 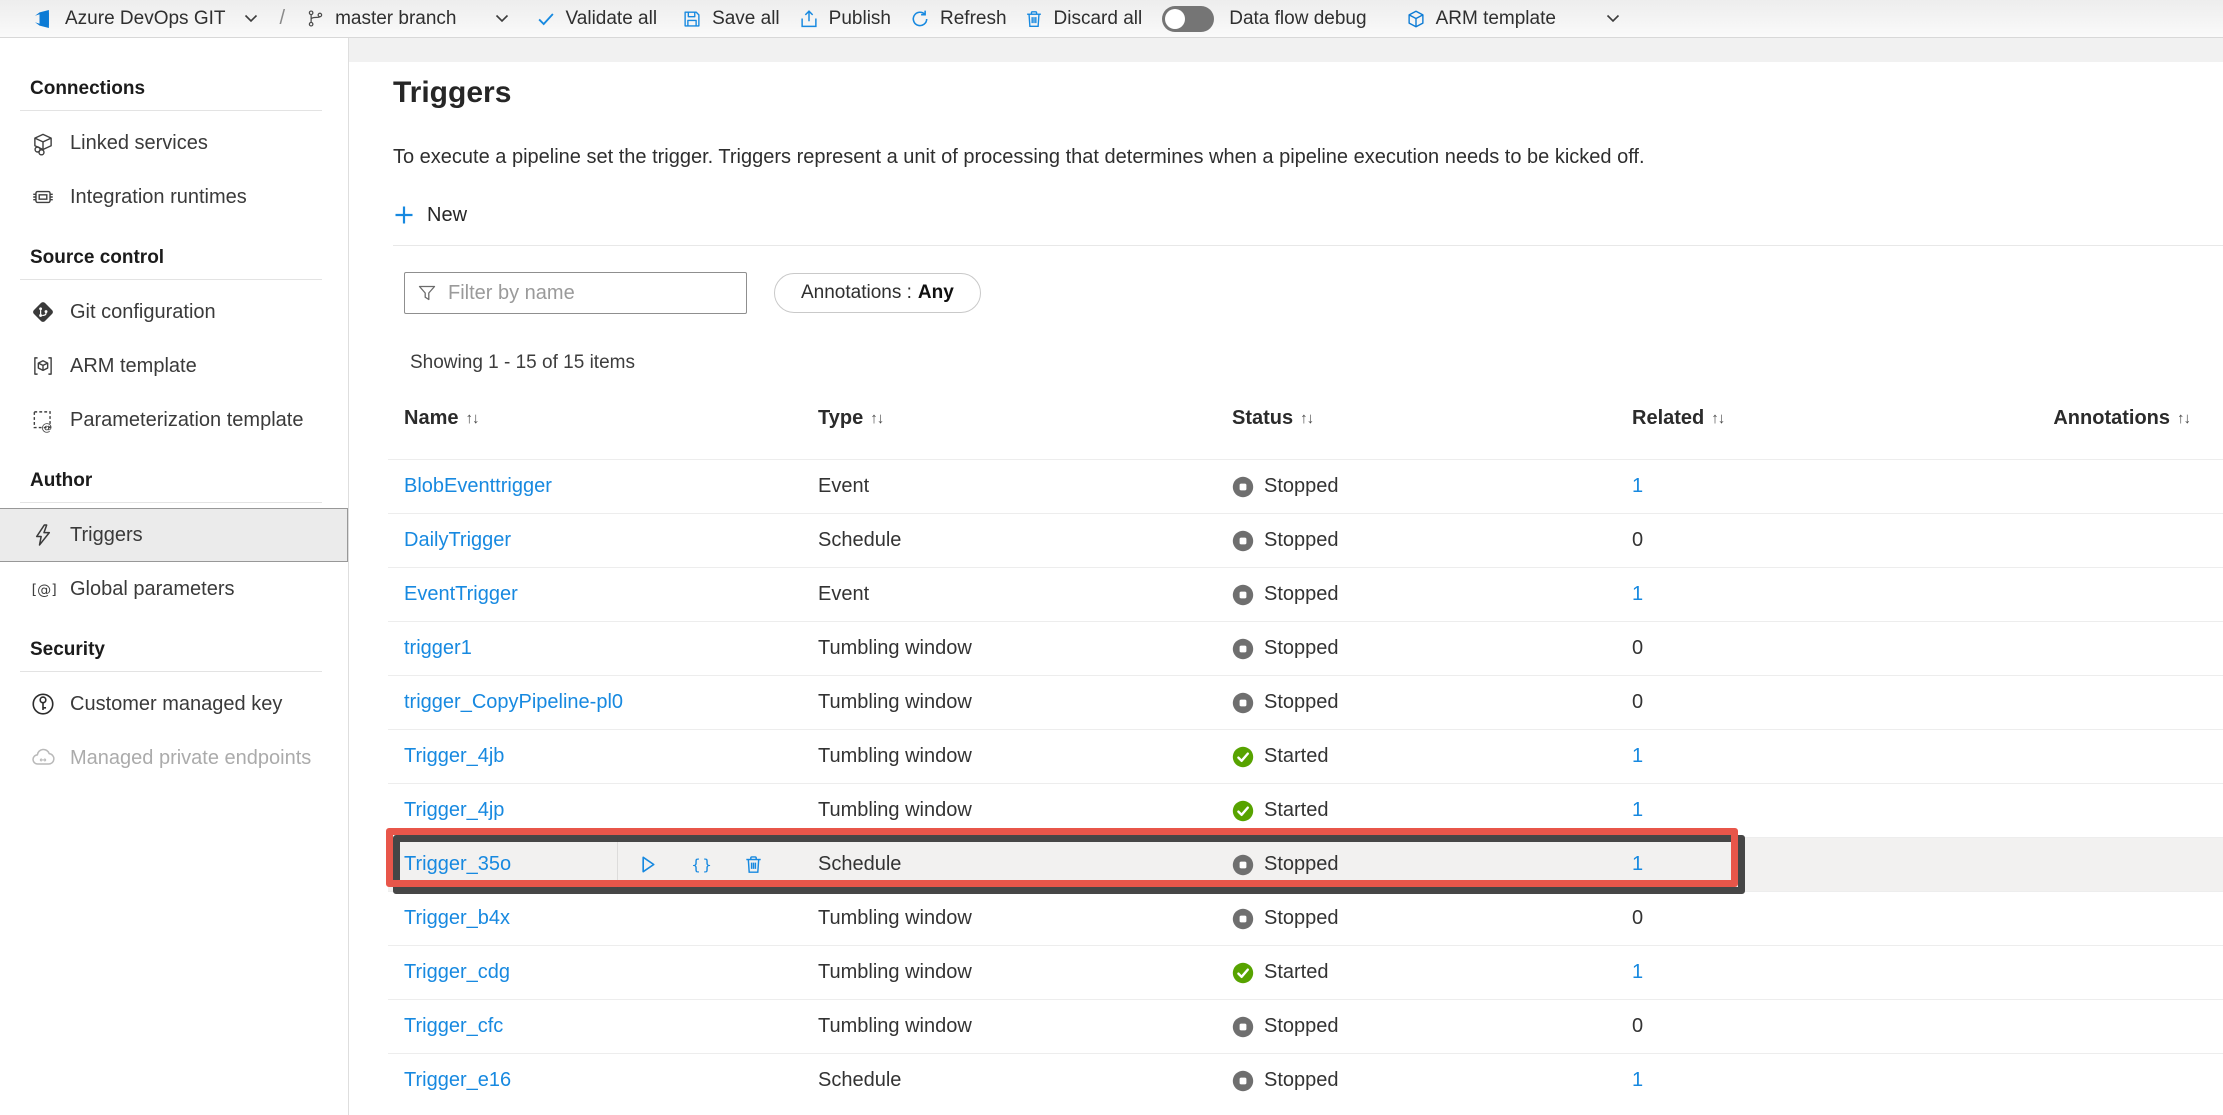 What do you see at coordinates (1082, 19) in the screenshot?
I see `discard-all-button: Discard all` at bounding box center [1082, 19].